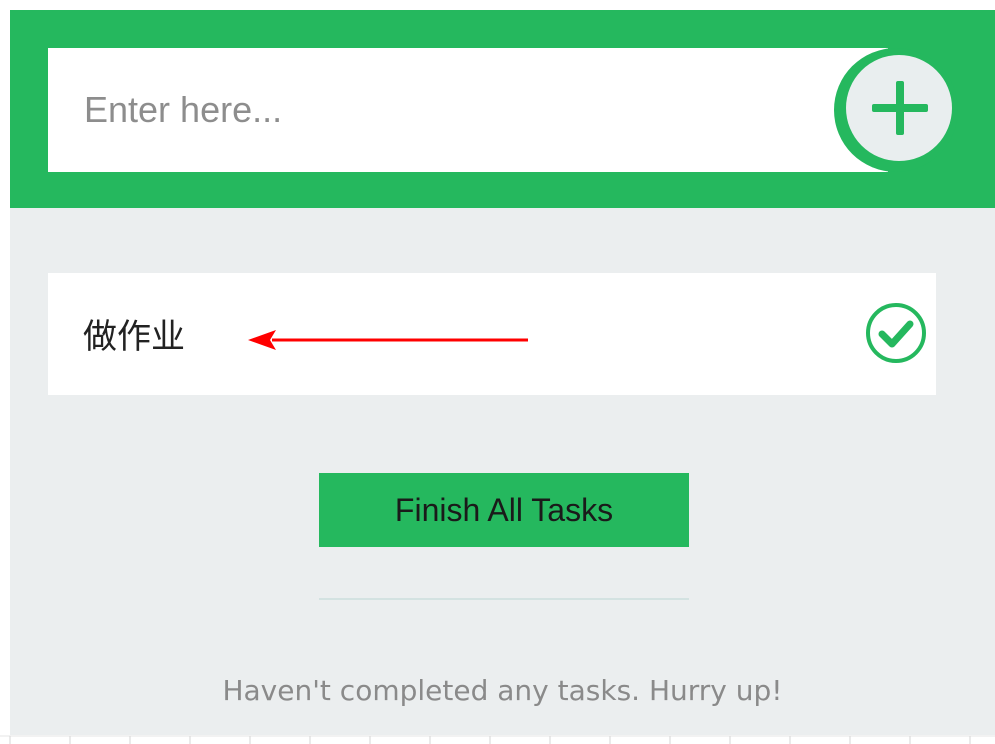 The width and height of the screenshot is (995, 744). Describe the element at coordinates (438, 110) in the screenshot. I see `task-input` at that location.